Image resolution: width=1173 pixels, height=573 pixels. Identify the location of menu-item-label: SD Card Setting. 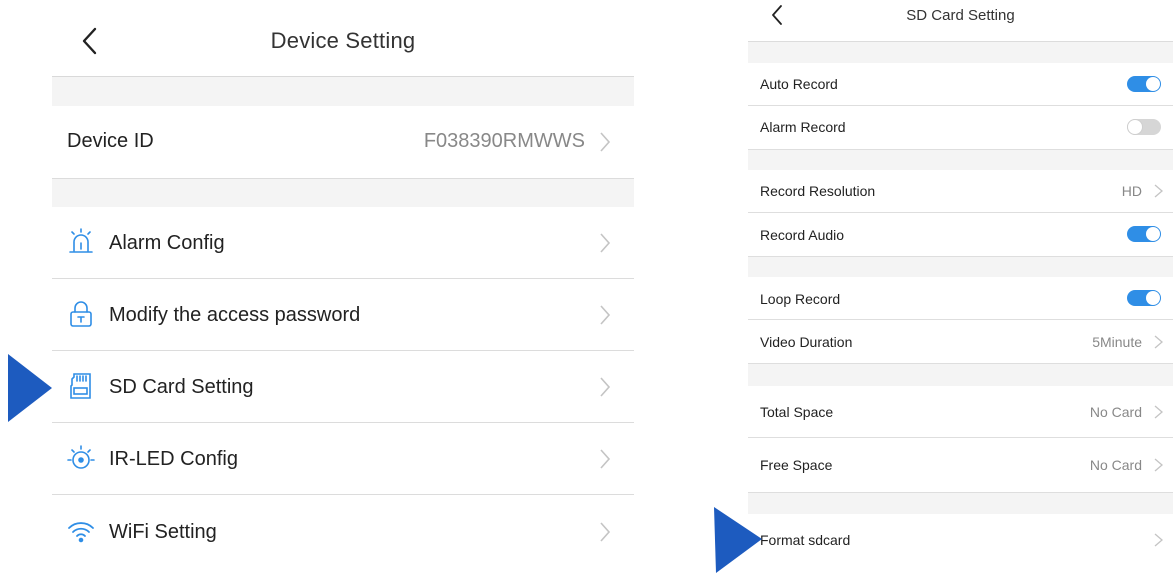
(181, 387).